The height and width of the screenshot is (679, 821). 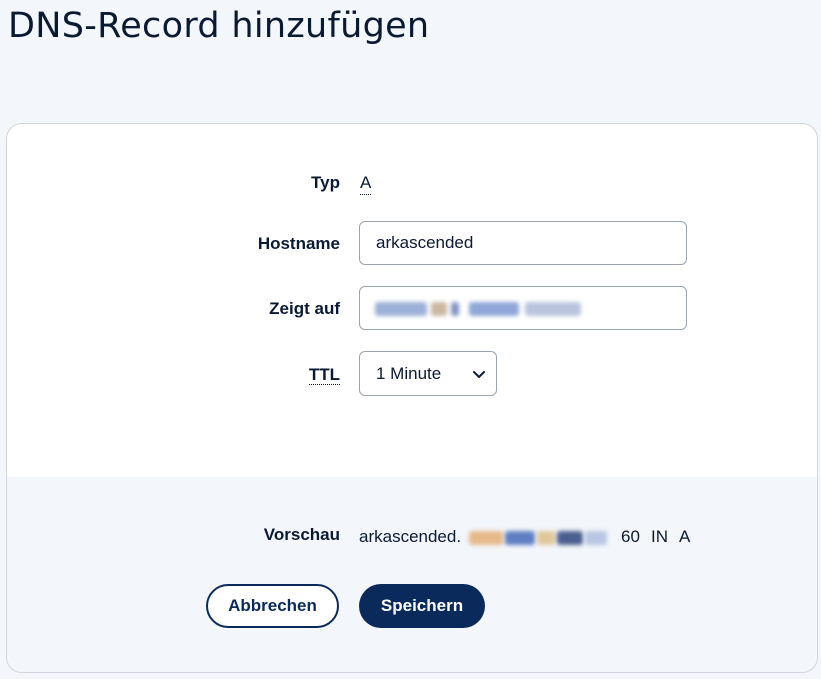 What do you see at coordinates (272, 606) in the screenshot?
I see `cancel-button: Abbrechen` at bounding box center [272, 606].